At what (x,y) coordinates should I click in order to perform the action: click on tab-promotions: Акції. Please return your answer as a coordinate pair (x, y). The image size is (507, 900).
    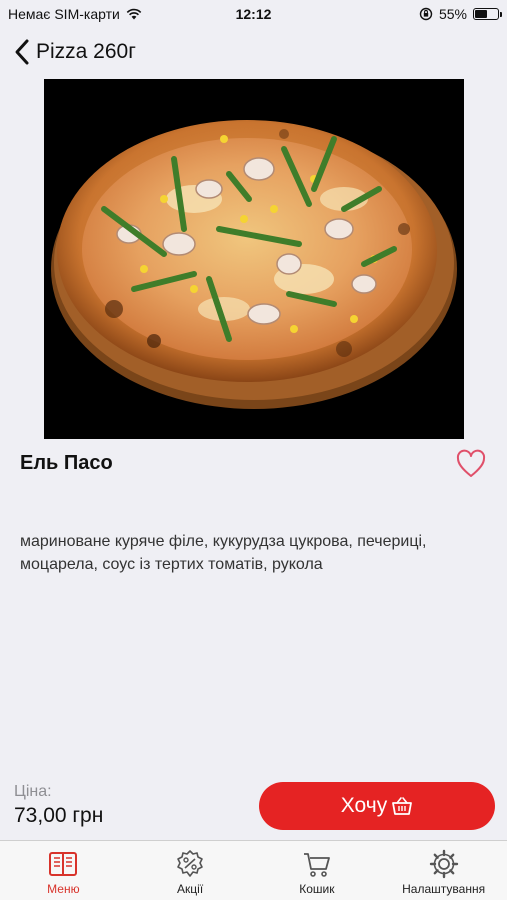
    Looking at the image, I should click on (190, 870).